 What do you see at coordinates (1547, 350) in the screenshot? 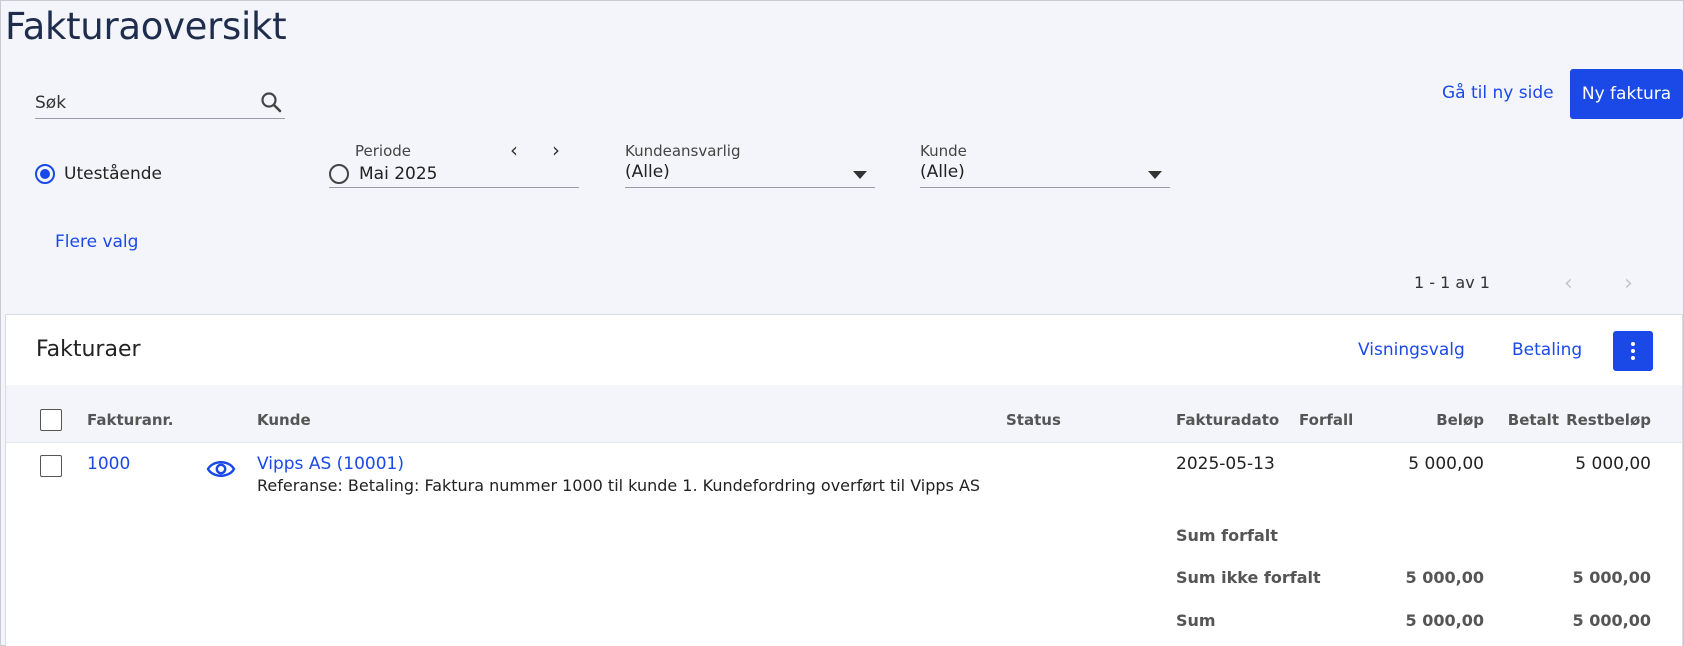
I see `payment-button: Betaling` at bounding box center [1547, 350].